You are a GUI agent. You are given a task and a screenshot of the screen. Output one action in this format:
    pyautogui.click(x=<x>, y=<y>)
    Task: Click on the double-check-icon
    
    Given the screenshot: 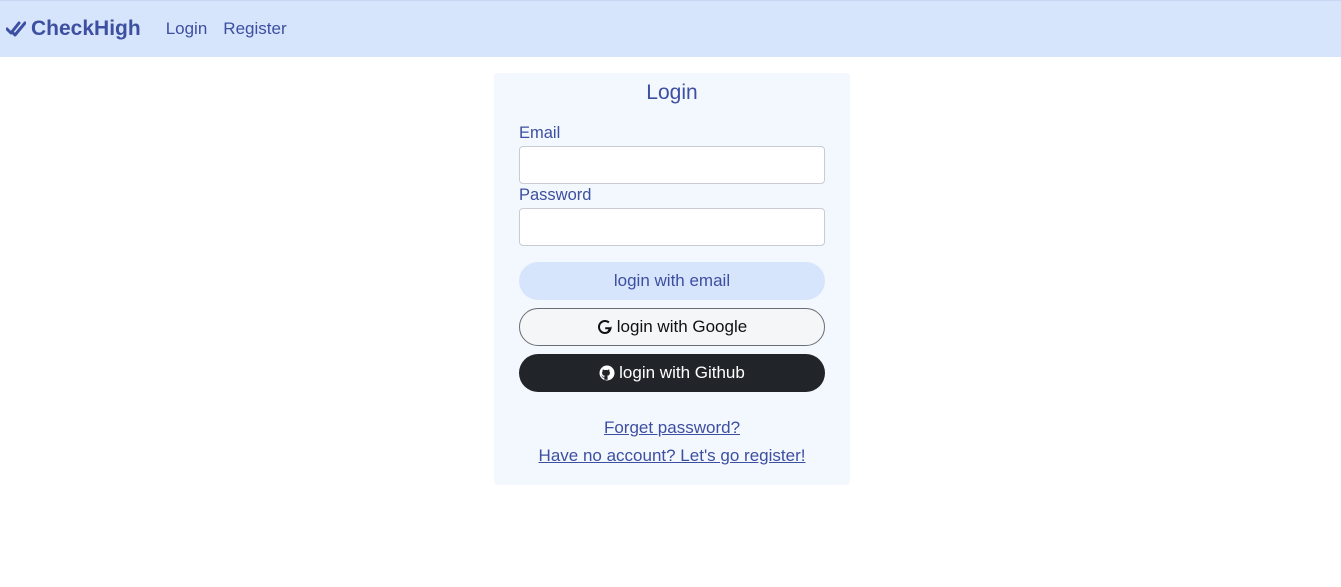 What is the action you would take?
    pyautogui.click(x=16, y=29)
    